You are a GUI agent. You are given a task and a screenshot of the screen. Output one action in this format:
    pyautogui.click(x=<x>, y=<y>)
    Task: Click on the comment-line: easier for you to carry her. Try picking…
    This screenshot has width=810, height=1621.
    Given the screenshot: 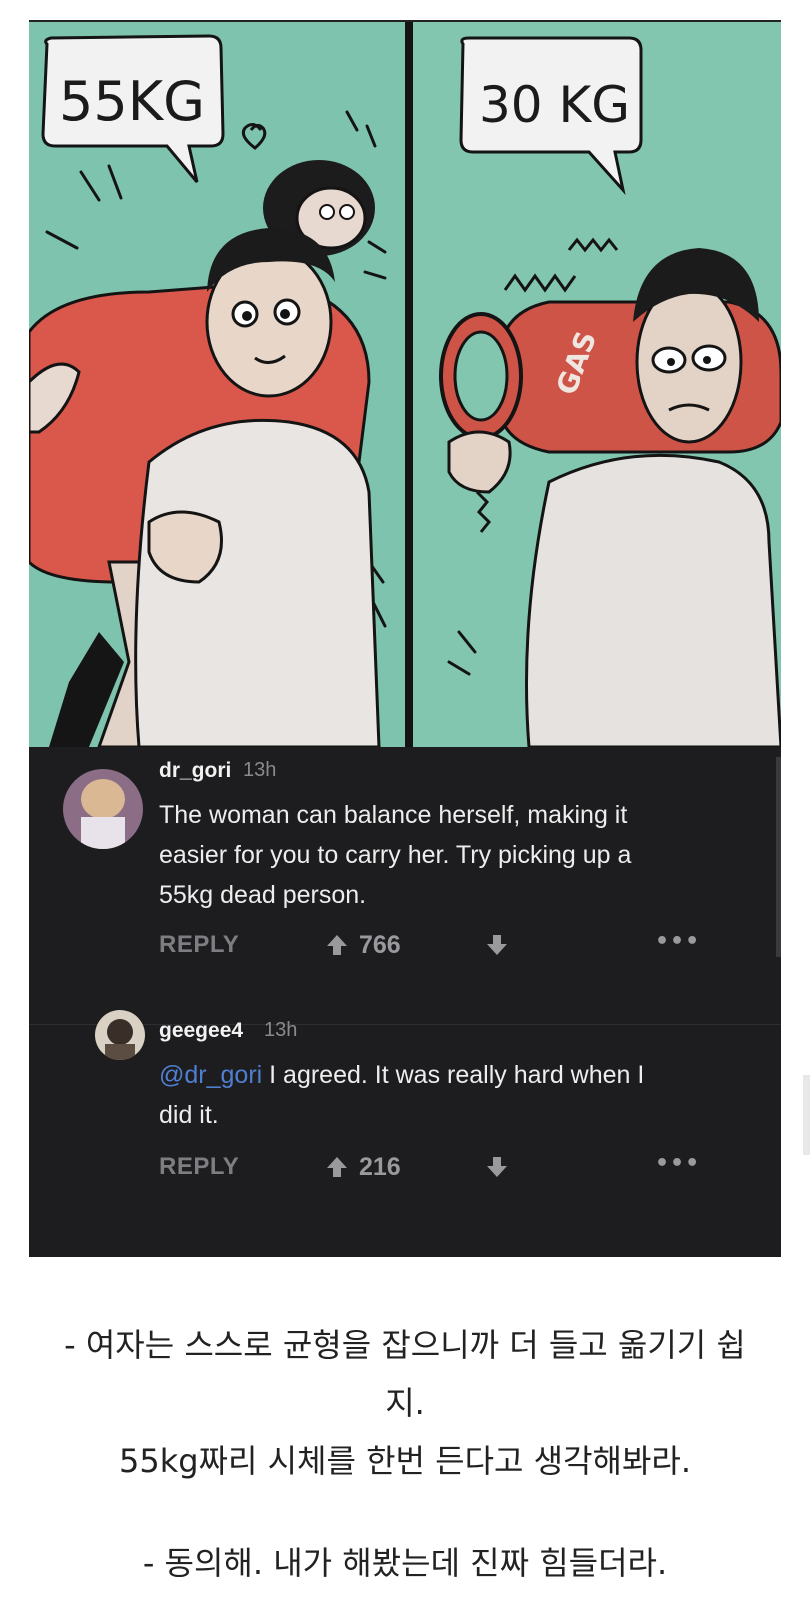 What is the action you would take?
    pyautogui.click(x=395, y=855)
    